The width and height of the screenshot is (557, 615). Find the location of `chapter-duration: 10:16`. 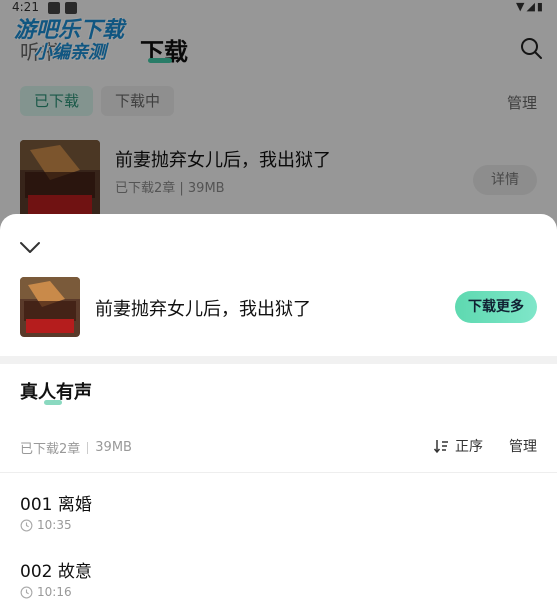

chapter-duration: 10:16 is located at coordinates (46, 592).